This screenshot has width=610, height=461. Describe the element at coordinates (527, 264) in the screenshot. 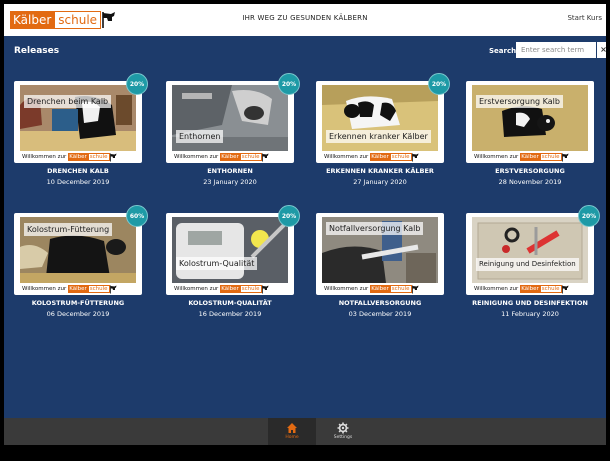

I see `card-caption: Reinigung und Desinfektion` at that location.